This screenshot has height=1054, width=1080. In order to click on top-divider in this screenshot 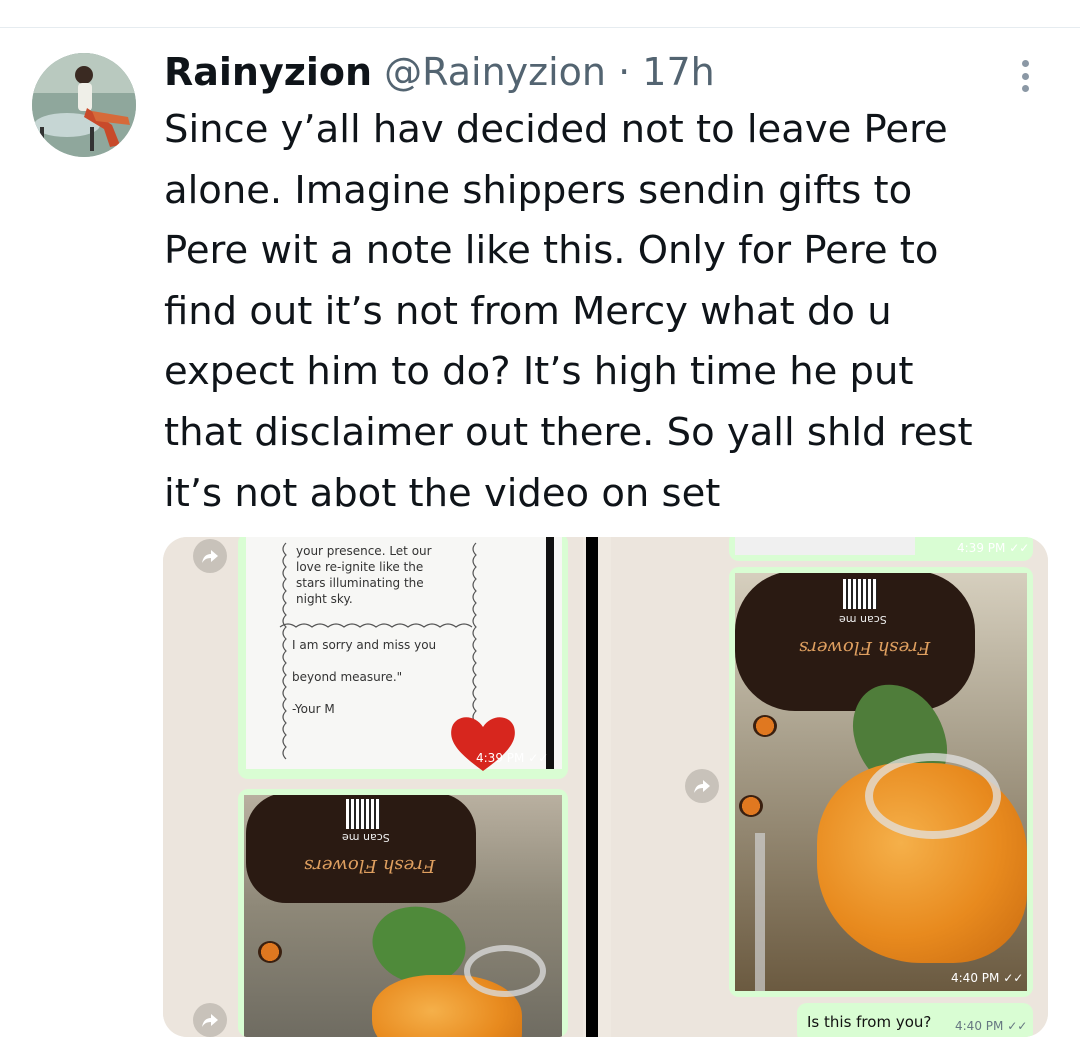, I will do `click(540, 27)`.